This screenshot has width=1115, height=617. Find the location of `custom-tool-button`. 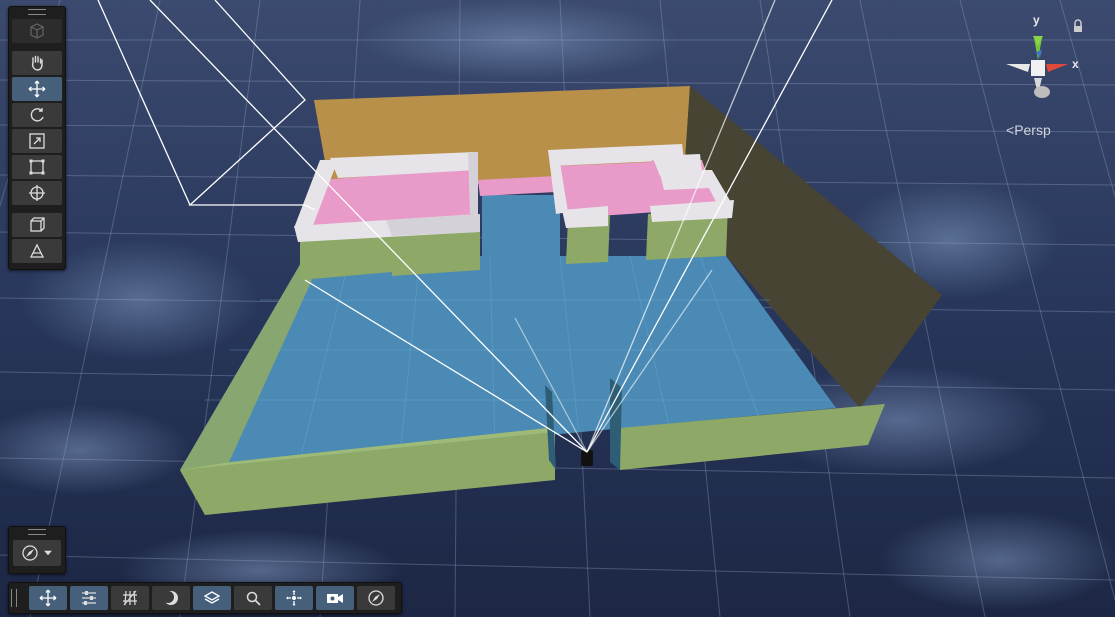

custom-tool-button is located at coordinates (37, 225).